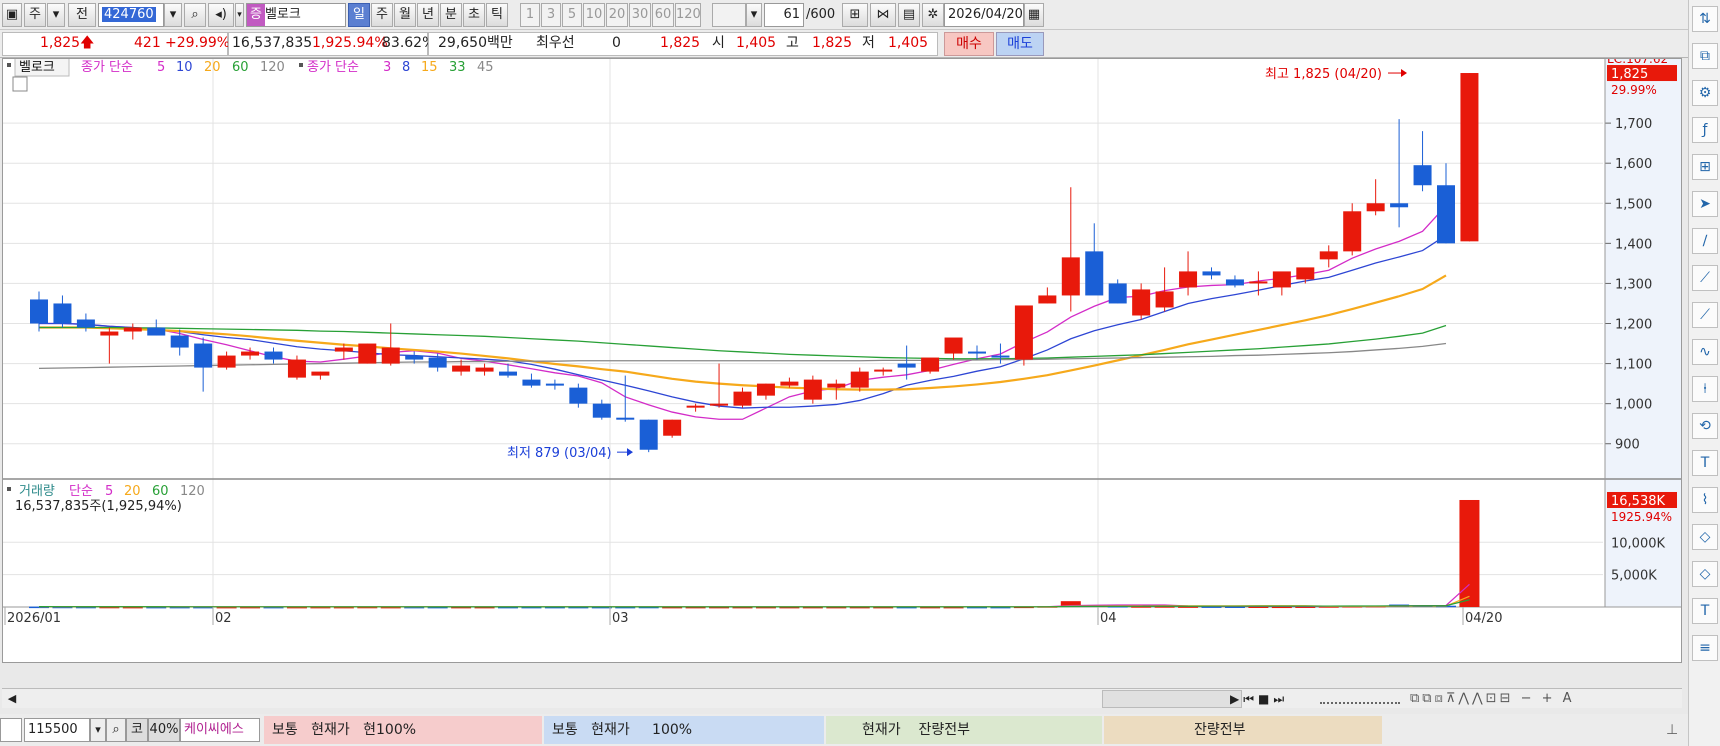 This screenshot has height=746, width=1720. I want to click on interval-button: 1, so click(530, 15).